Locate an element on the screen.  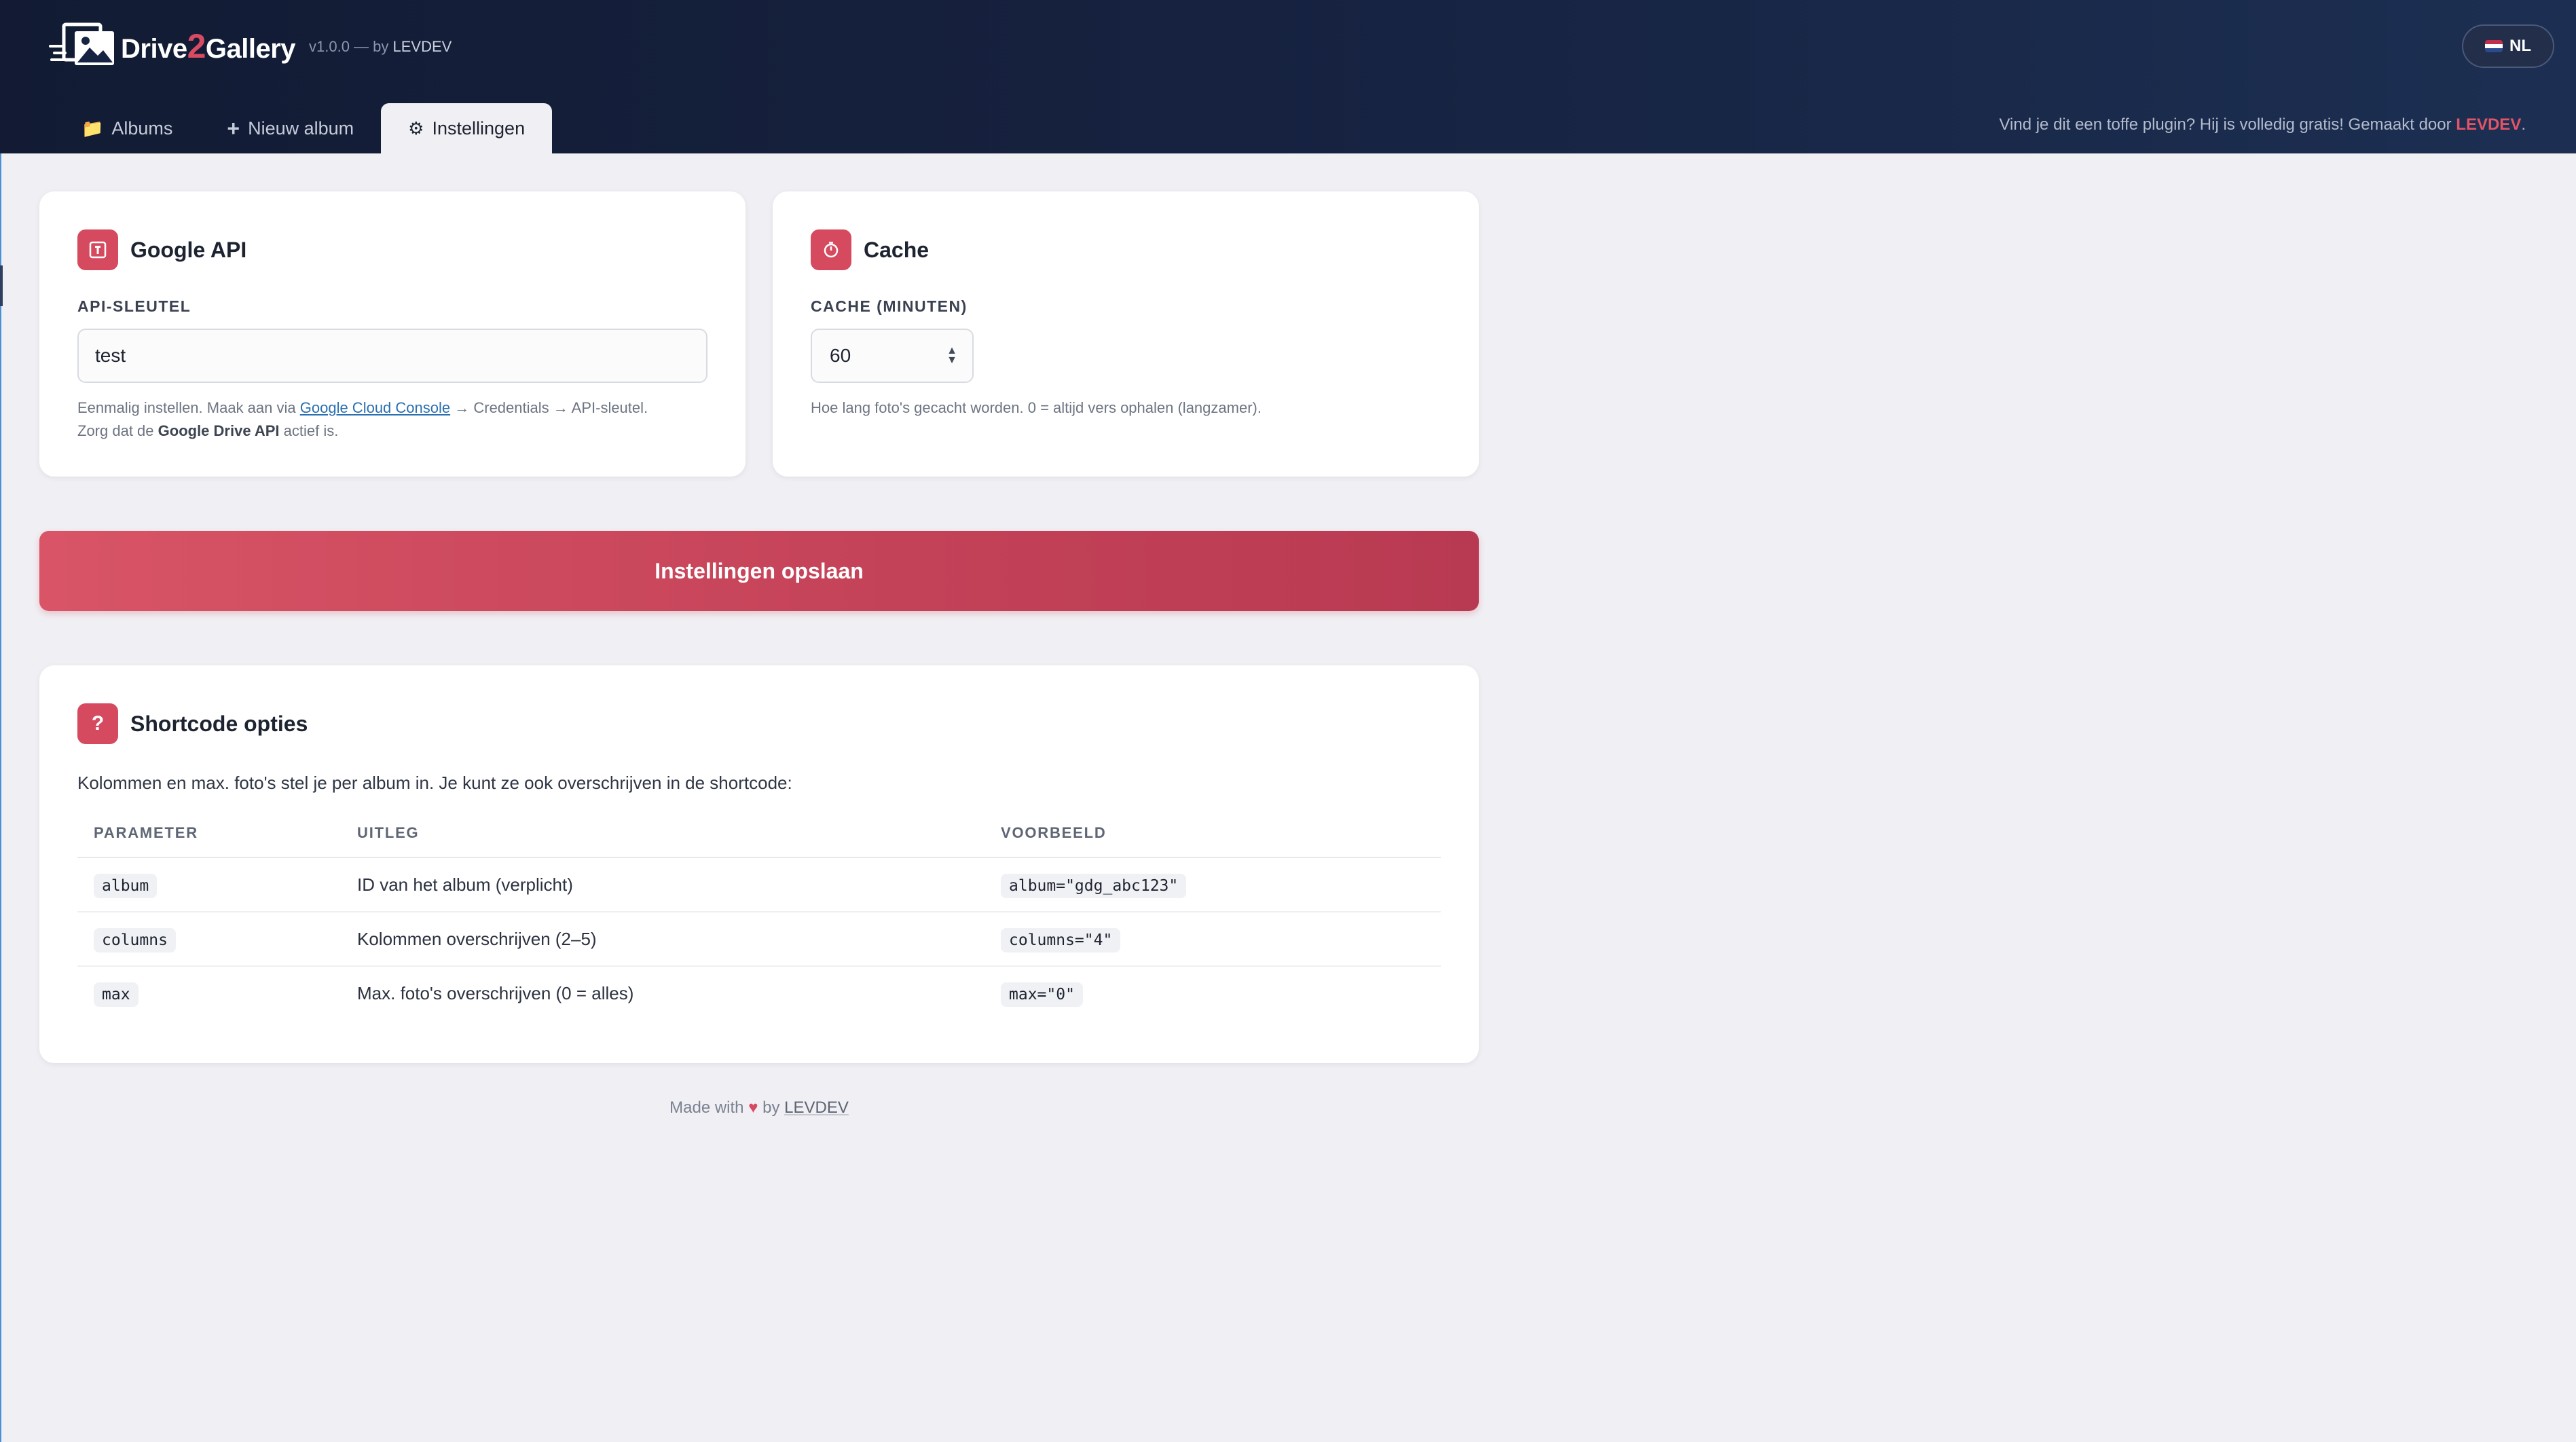
table-header-row: PARAMETER UITLEG VOORBEELD is located at coordinates (759, 833).